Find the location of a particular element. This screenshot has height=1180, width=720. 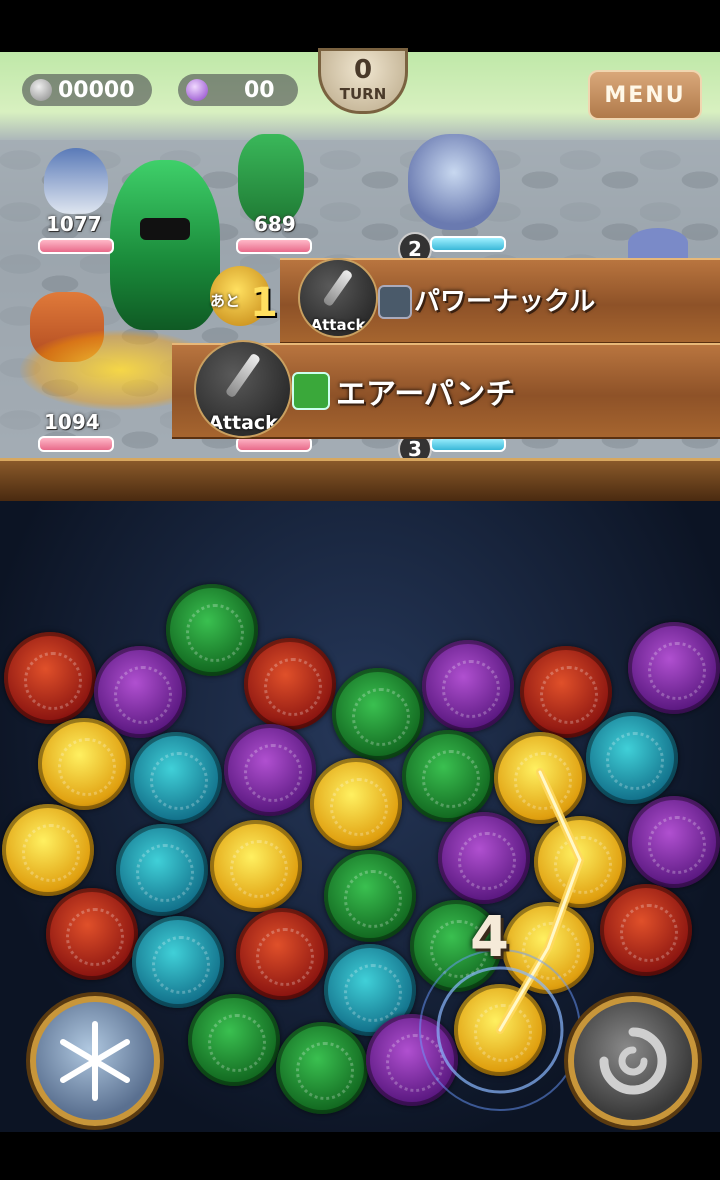

swirl-skill-button is located at coordinates (633, 1061).